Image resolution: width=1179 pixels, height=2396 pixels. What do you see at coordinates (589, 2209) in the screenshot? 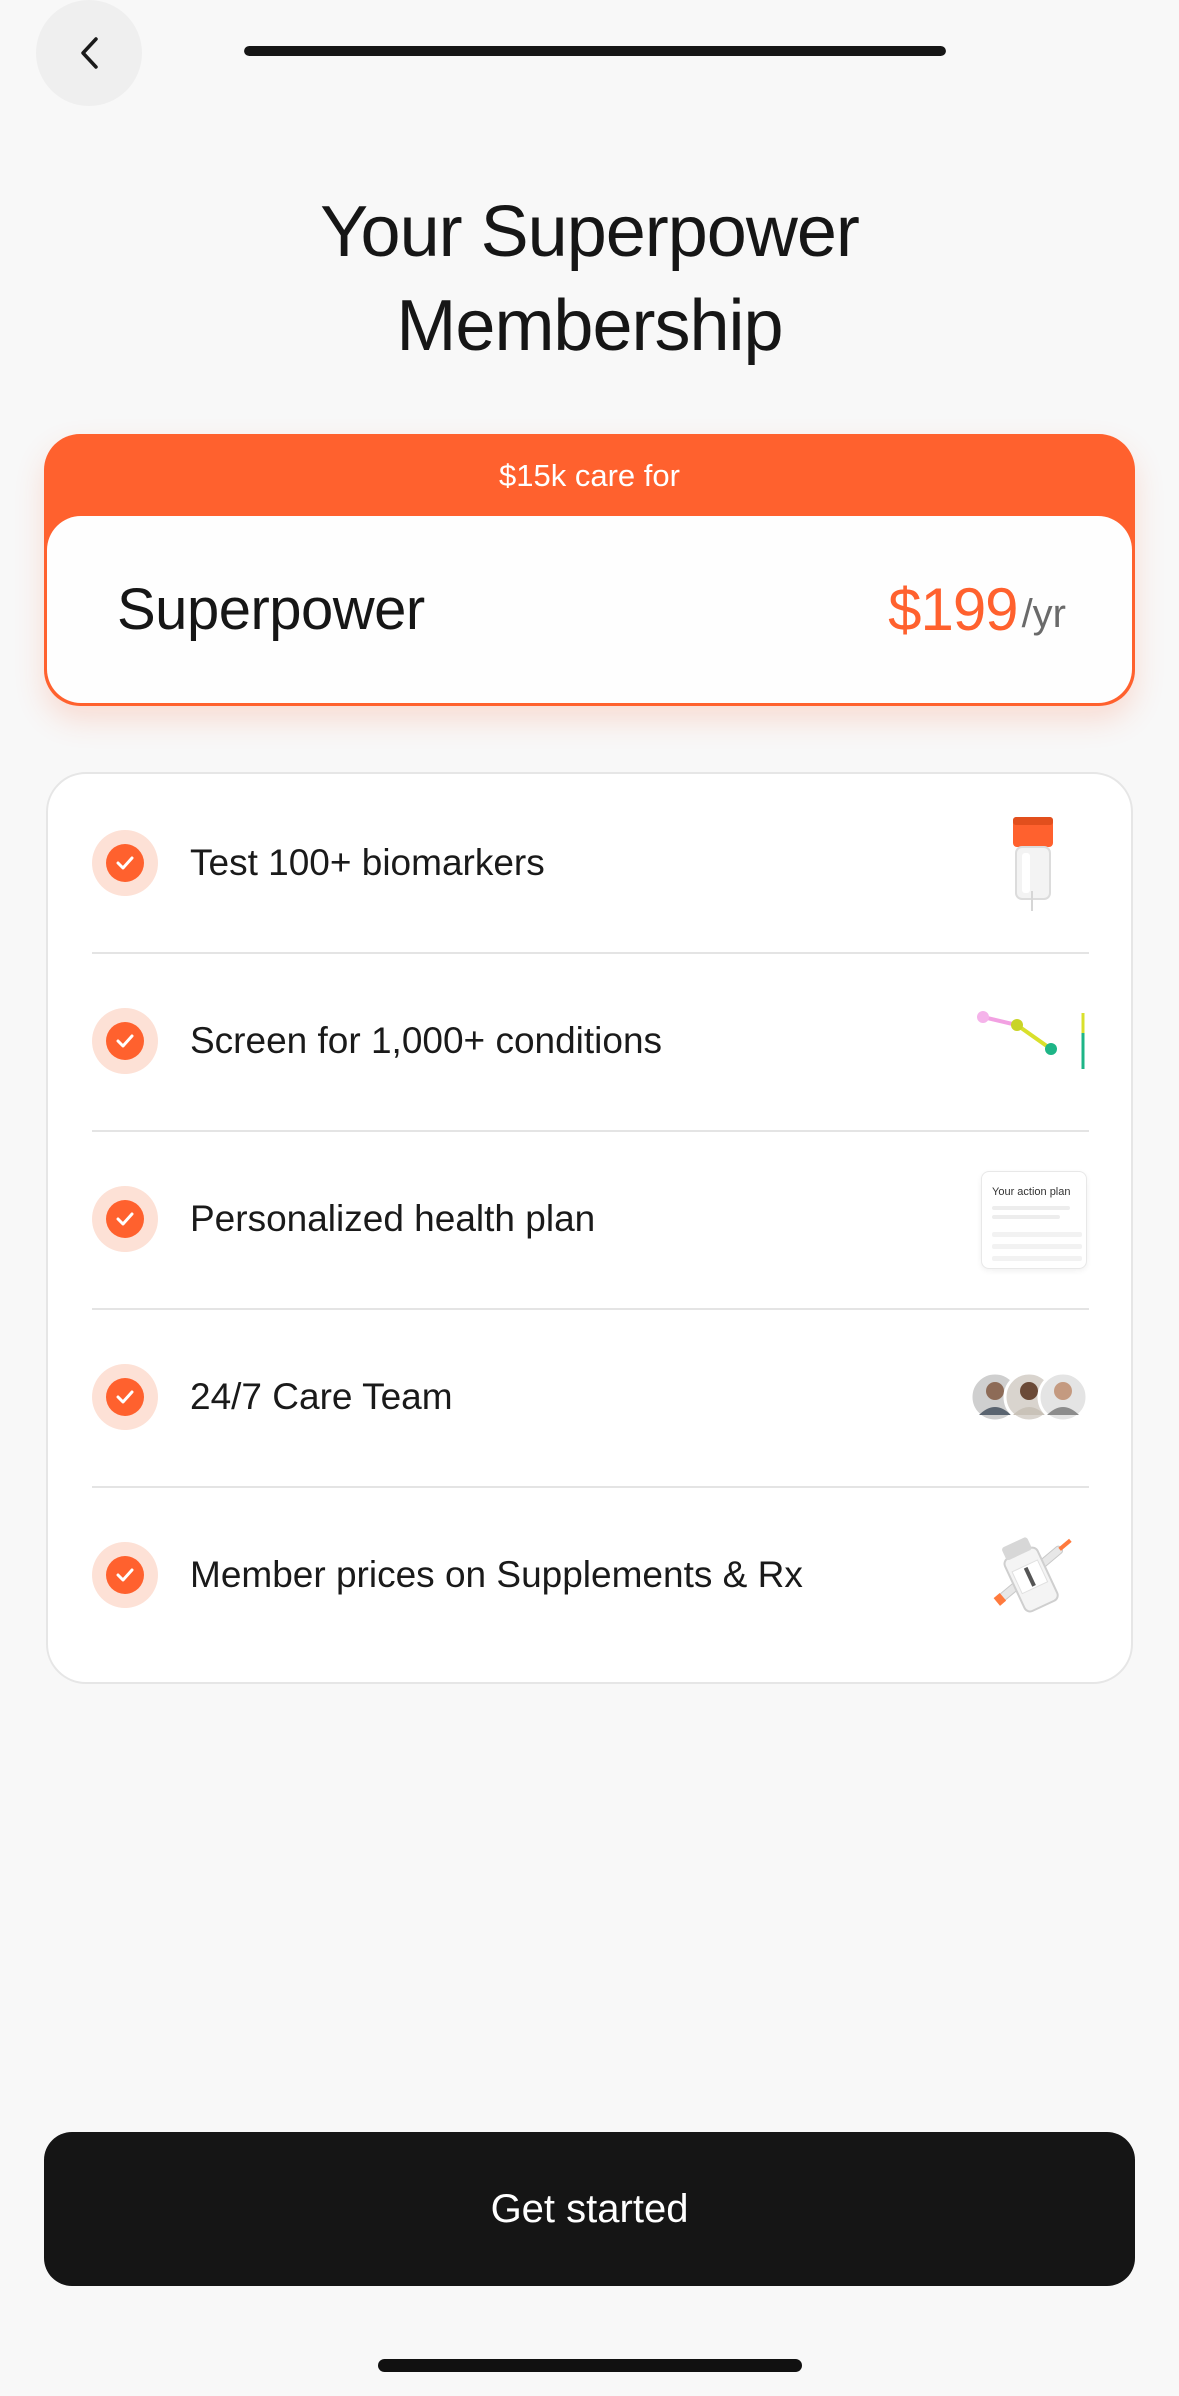
I see `get-started-button: Get started` at bounding box center [589, 2209].